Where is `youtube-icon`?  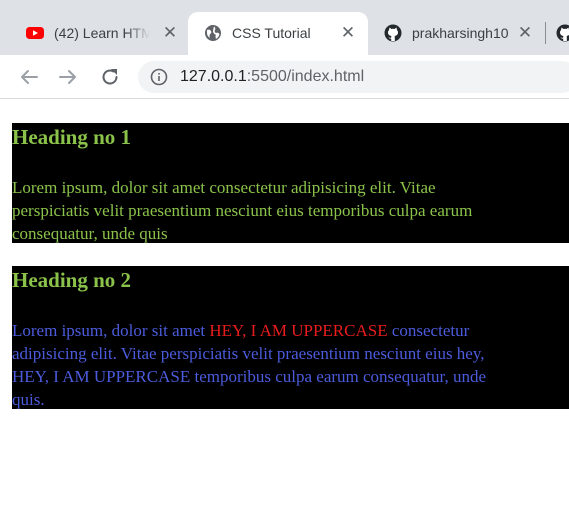
youtube-icon is located at coordinates (35, 33).